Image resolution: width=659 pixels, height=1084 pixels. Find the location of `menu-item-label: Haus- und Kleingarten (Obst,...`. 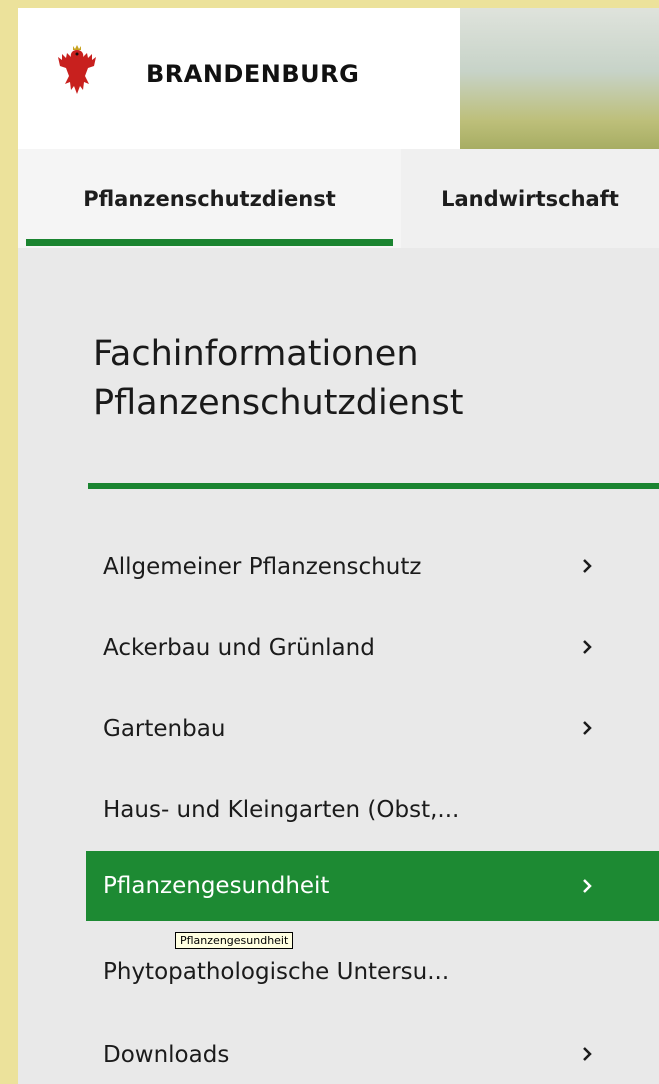

menu-item-label: Haus- und Kleingarten (Obst,... is located at coordinates (281, 810).